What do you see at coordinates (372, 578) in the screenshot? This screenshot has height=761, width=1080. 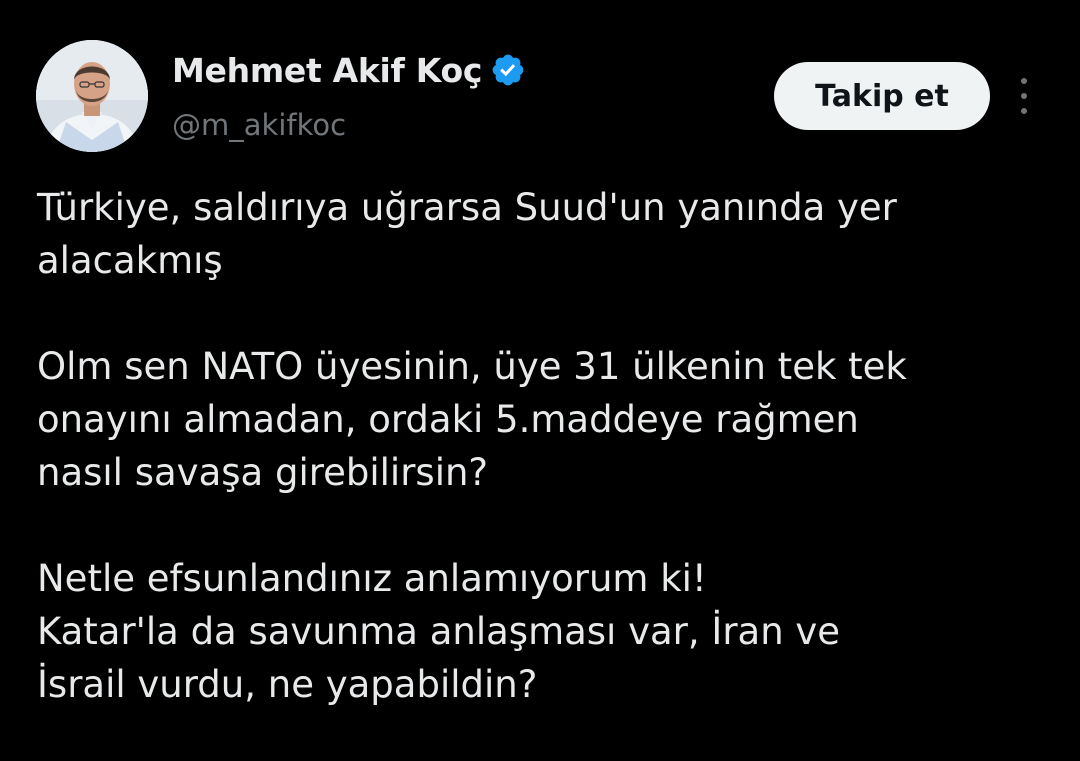 I see `tweet-line: Netle efsunlandınız anlamıyorum ki!` at bounding box center [372, 578].